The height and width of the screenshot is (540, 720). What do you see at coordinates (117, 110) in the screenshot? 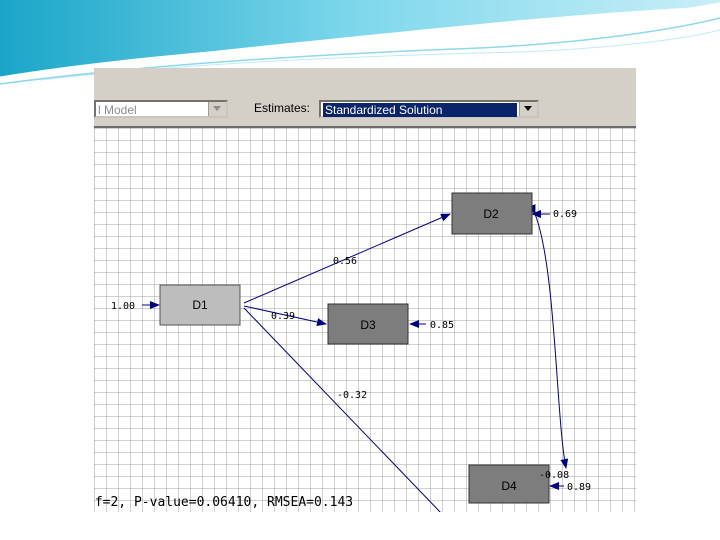
I see `model-dropdown-value: l Model` at bounding box center [117, 110].